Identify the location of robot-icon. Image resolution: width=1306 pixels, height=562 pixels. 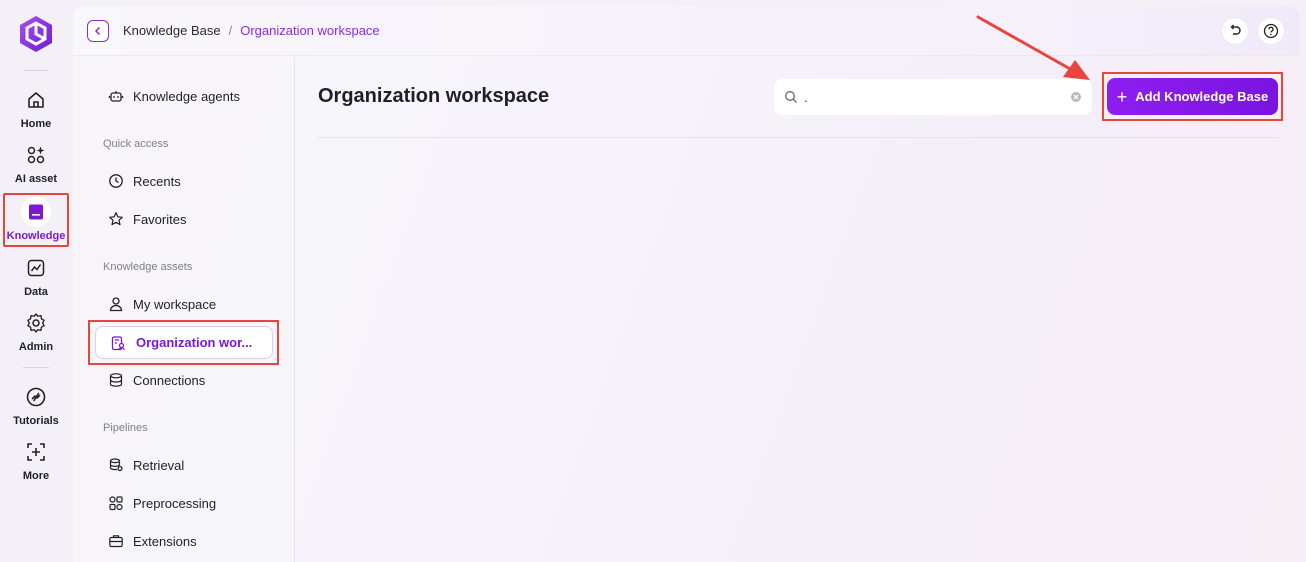
(116, 96).